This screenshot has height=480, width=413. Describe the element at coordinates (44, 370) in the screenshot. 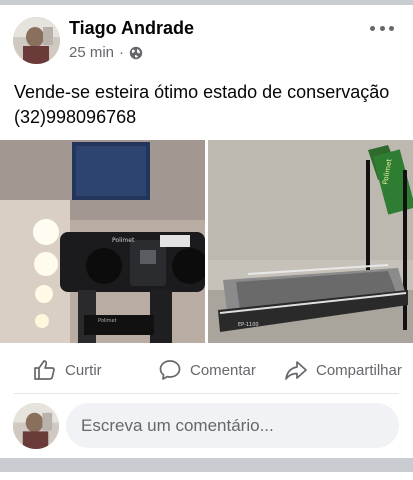

I see `thumbs-up-icon` at that location.